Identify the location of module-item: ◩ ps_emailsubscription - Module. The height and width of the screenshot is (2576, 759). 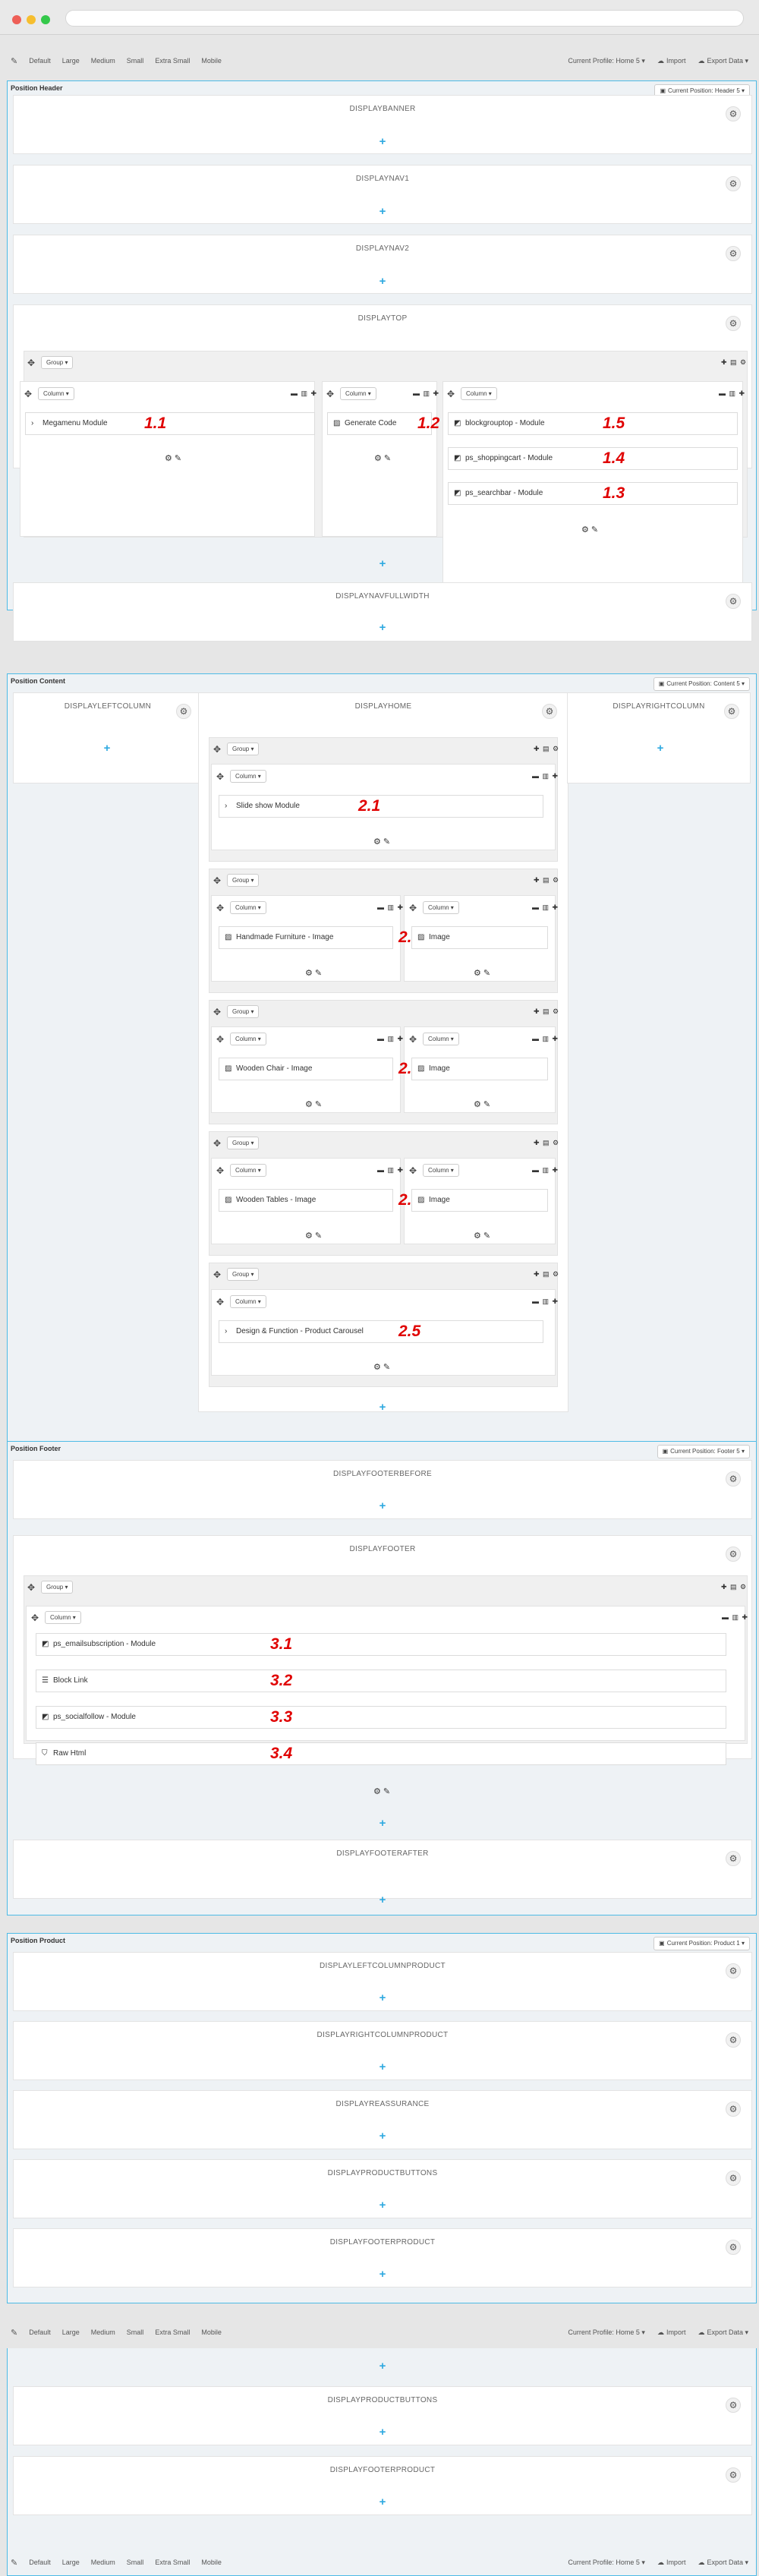
(381, 1644).